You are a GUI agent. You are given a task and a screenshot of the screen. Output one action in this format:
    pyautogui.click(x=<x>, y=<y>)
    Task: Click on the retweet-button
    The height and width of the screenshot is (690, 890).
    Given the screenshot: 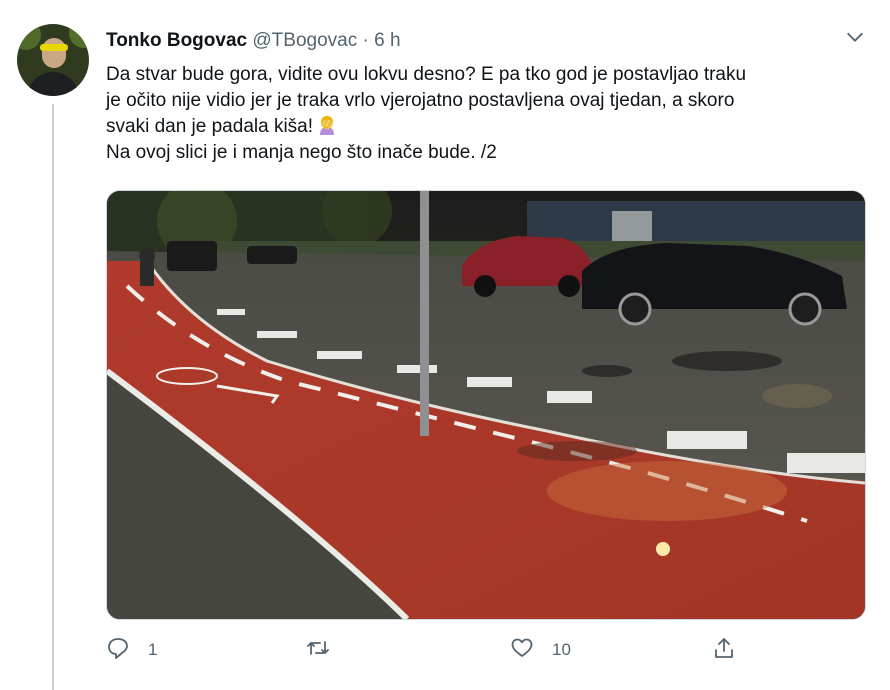 What is the action you would take?
    pyautogui.click(x=327, y=650)
    